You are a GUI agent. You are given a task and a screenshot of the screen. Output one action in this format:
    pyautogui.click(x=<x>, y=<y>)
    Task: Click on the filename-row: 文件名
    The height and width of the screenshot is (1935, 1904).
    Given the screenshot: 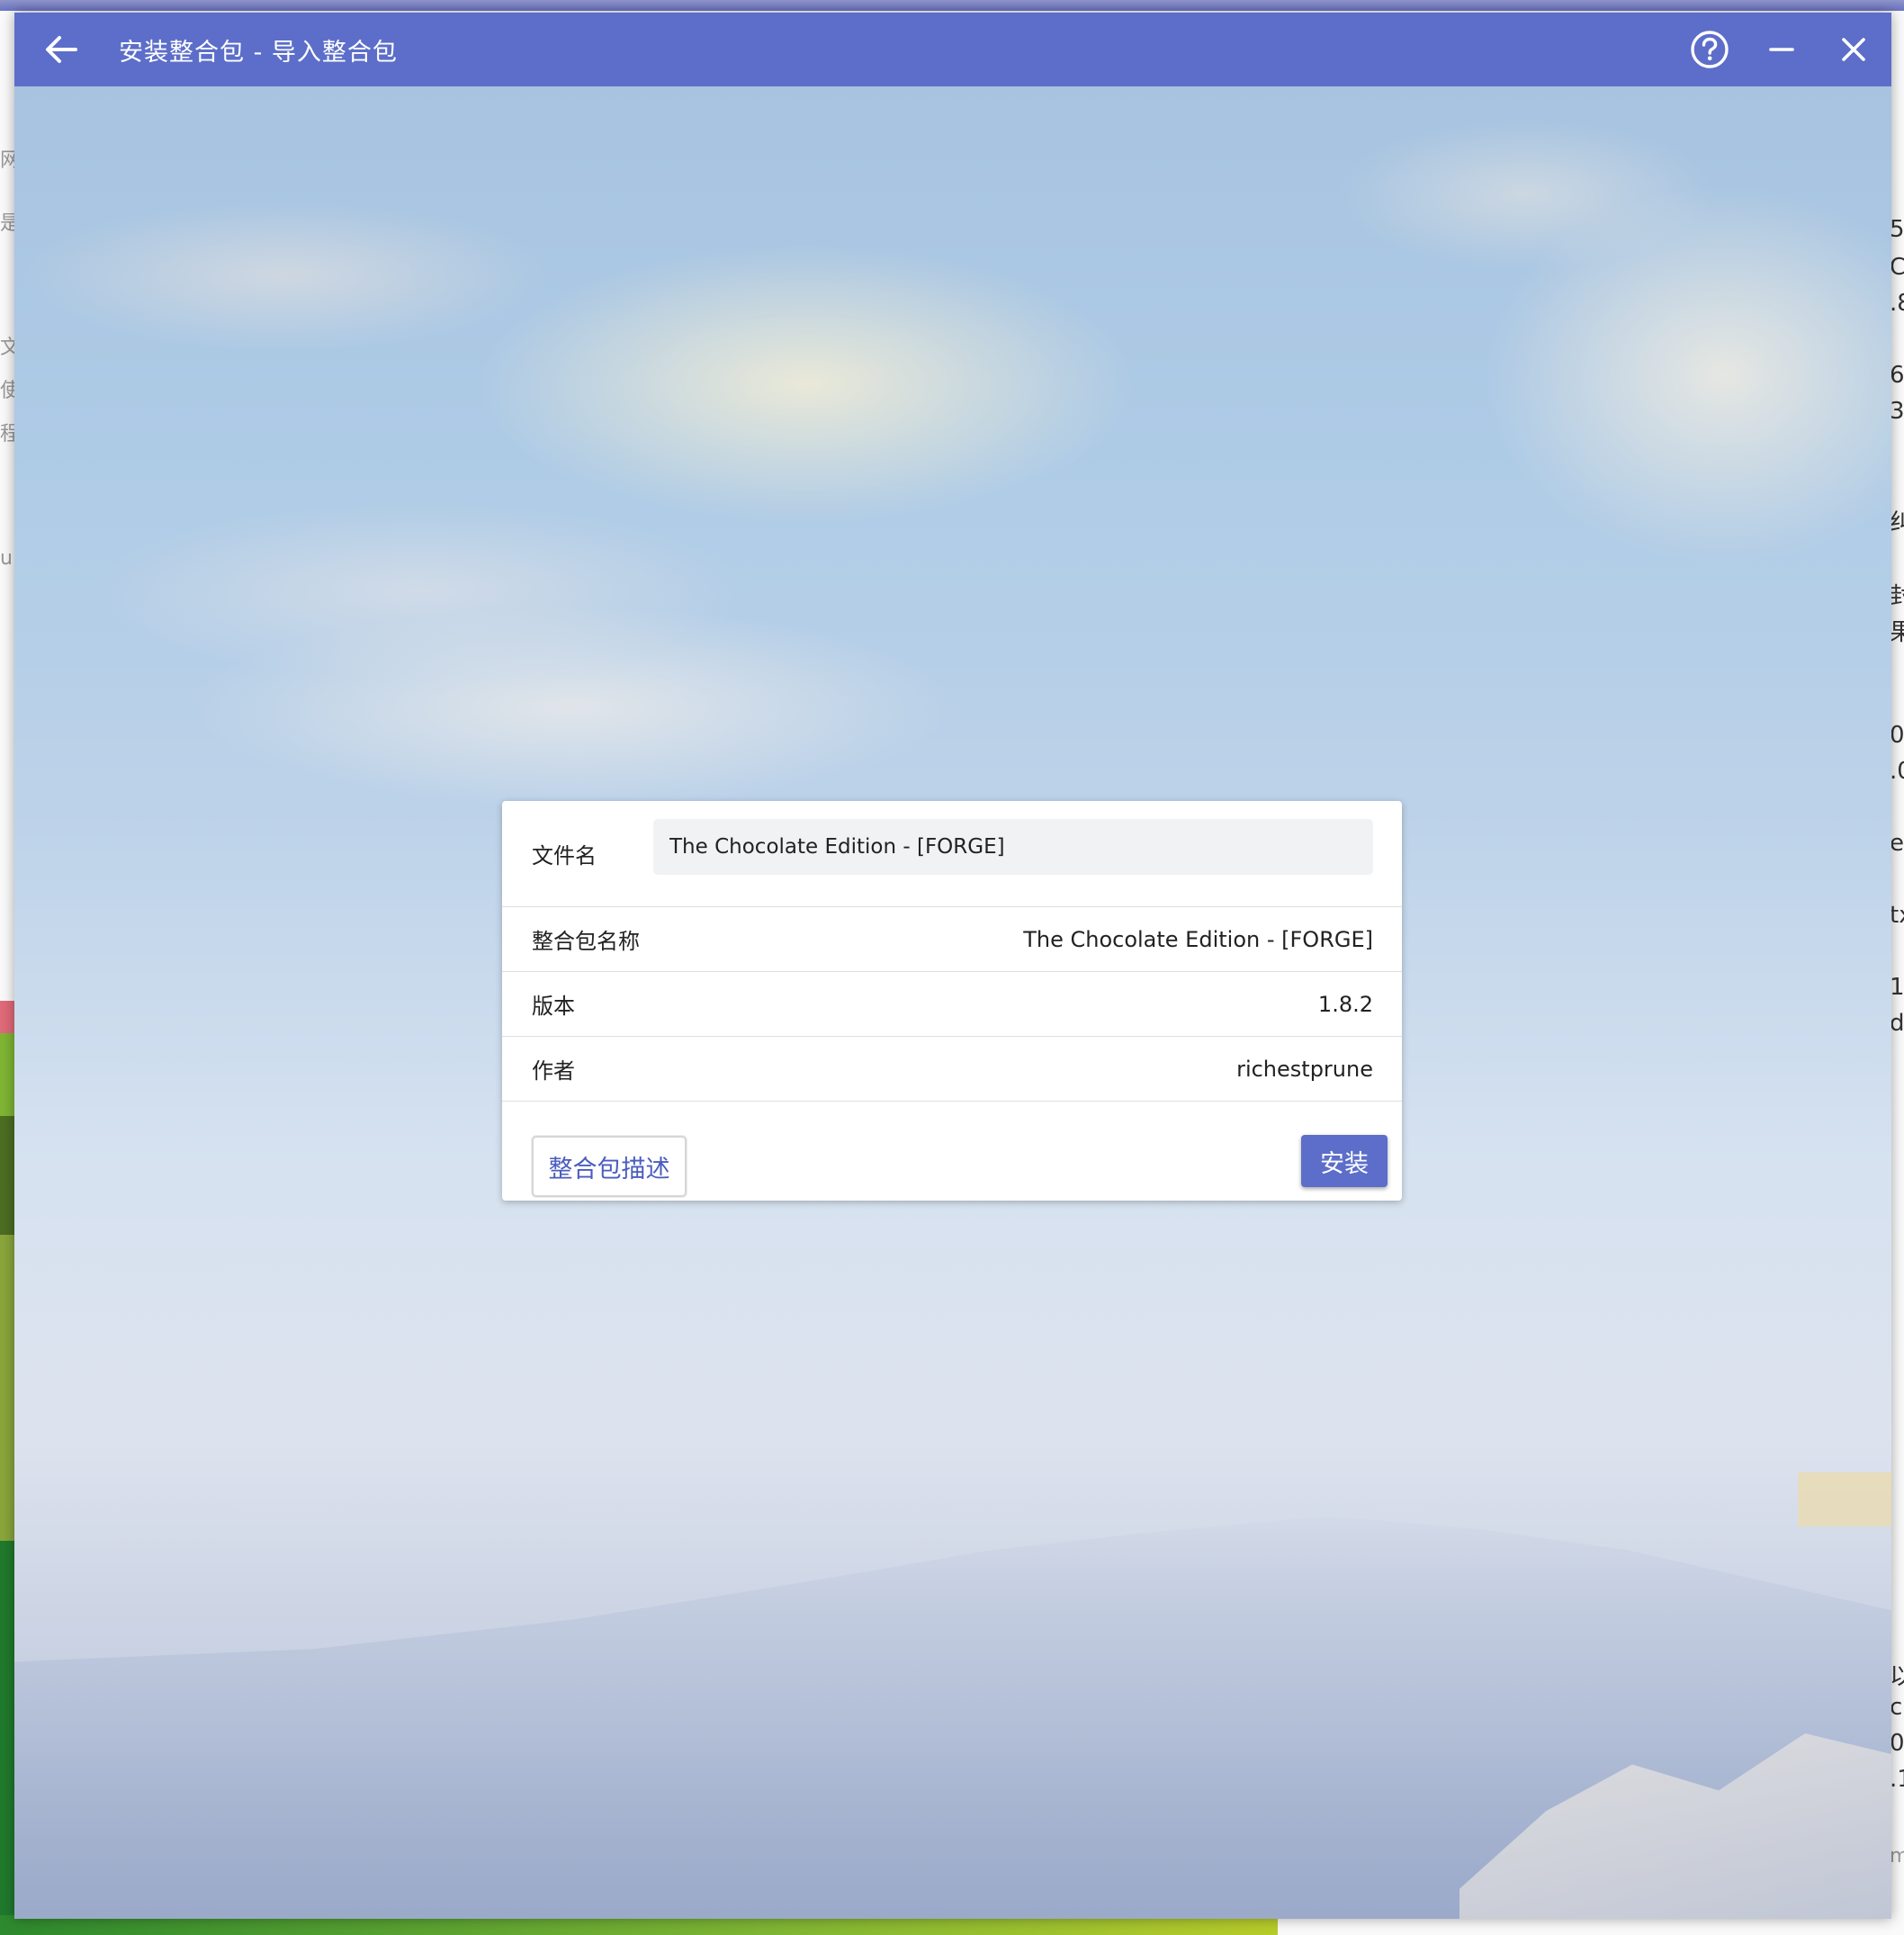 What is the action you would take?
    pyautogui.click(x=952, y=854)
    